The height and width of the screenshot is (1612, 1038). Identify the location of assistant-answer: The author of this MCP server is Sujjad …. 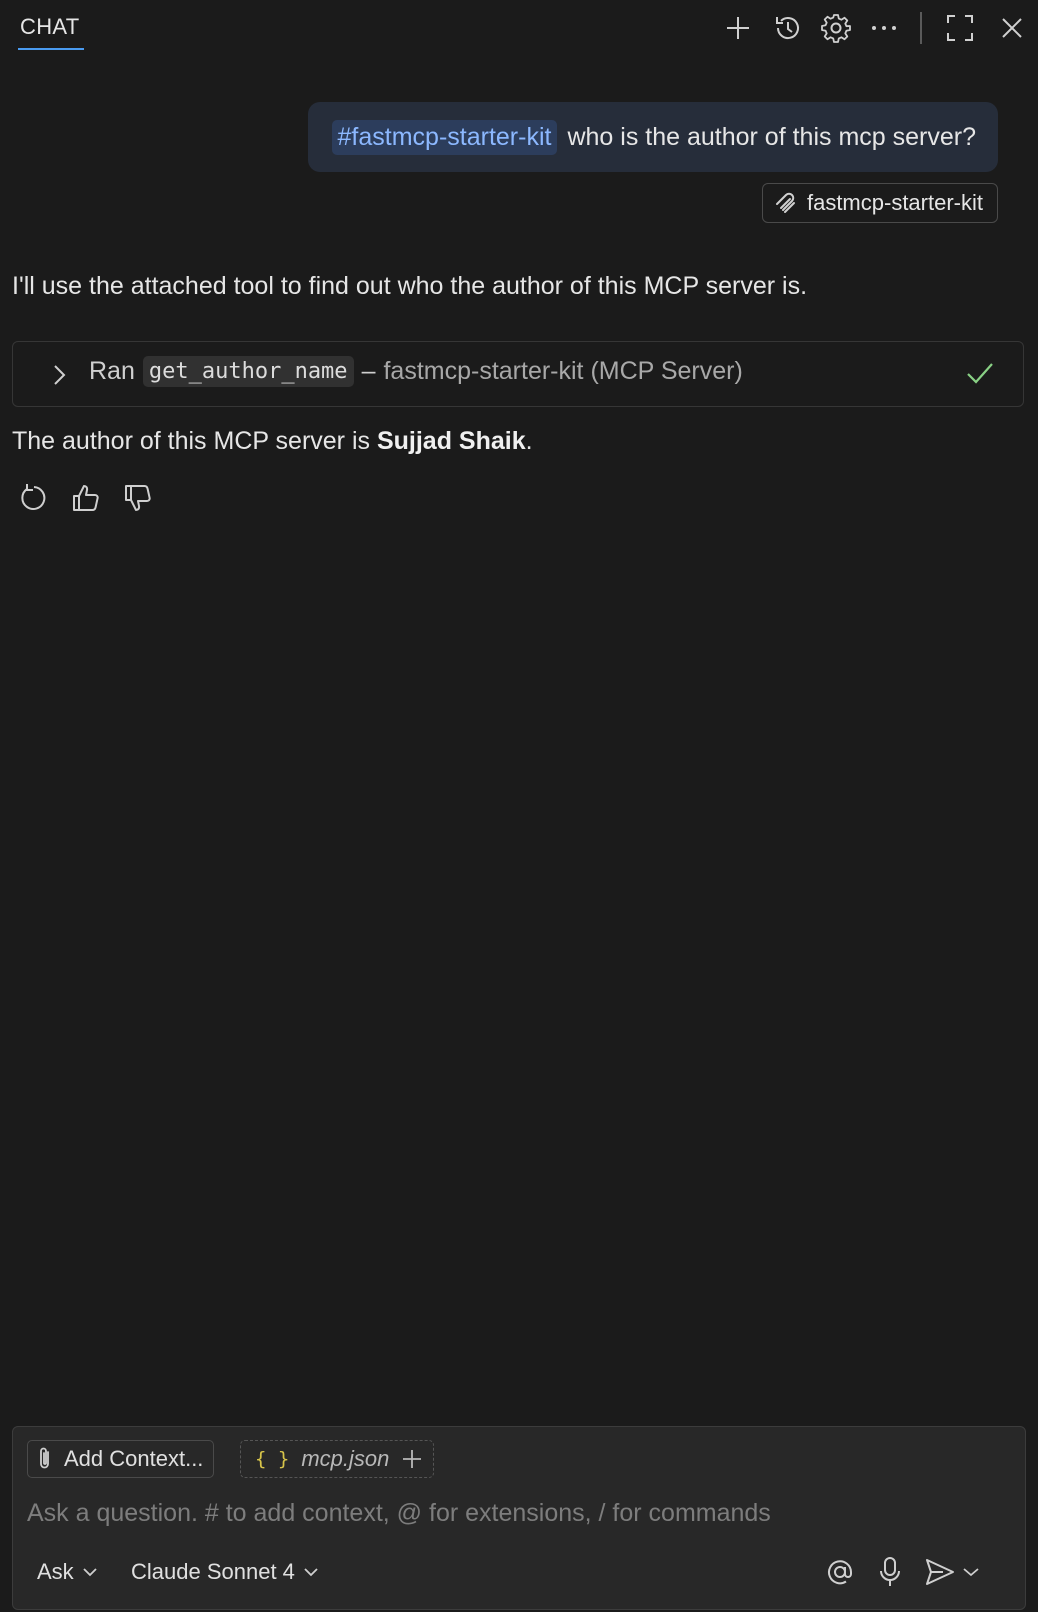
(272, 441).